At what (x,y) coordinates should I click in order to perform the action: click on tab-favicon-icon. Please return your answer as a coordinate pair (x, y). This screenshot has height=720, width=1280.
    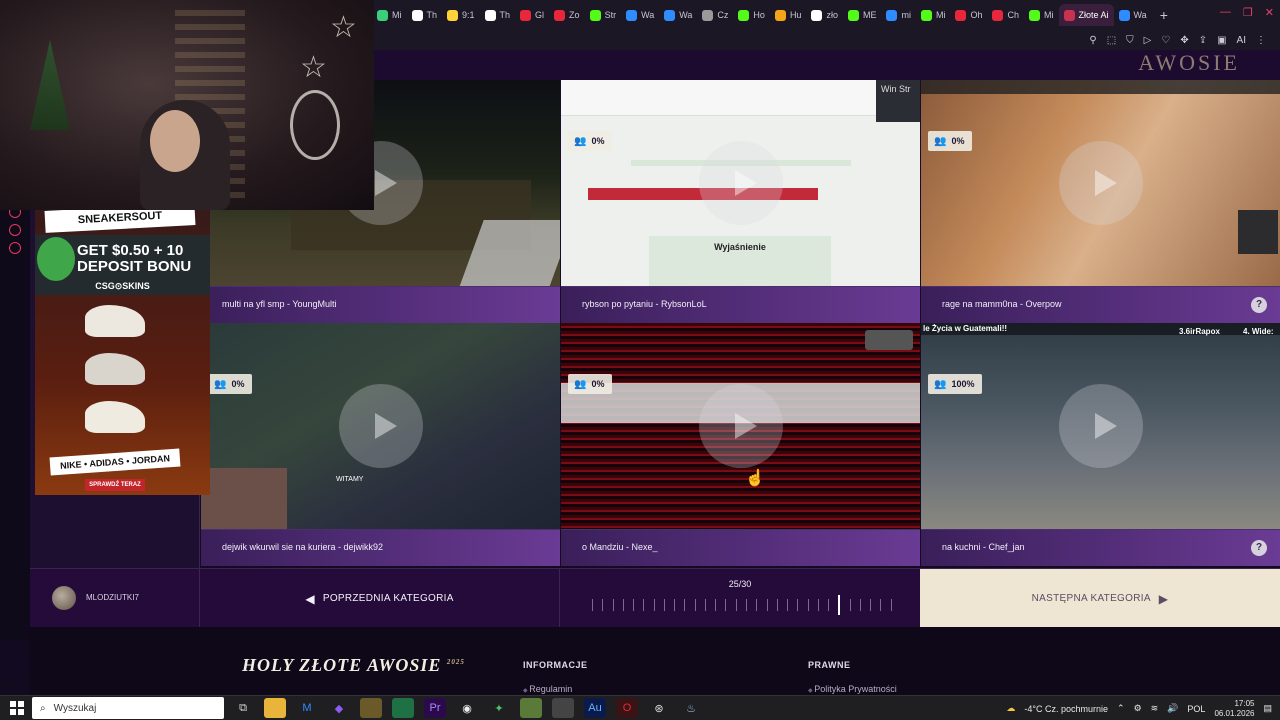
    Looking at the image, I should click on (560, 15).